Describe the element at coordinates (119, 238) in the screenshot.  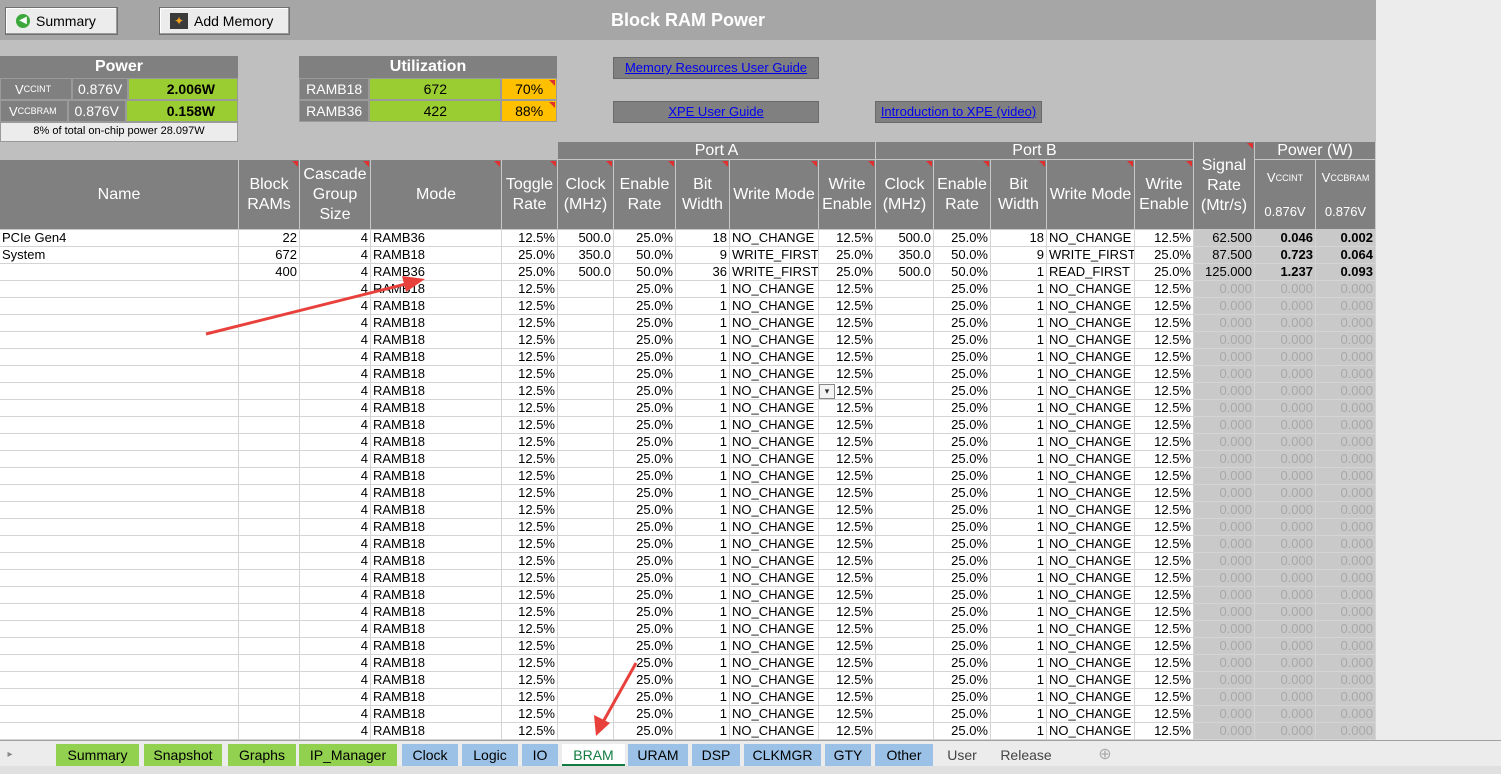
I see `cell-name: PCIe Gen4` at that location.